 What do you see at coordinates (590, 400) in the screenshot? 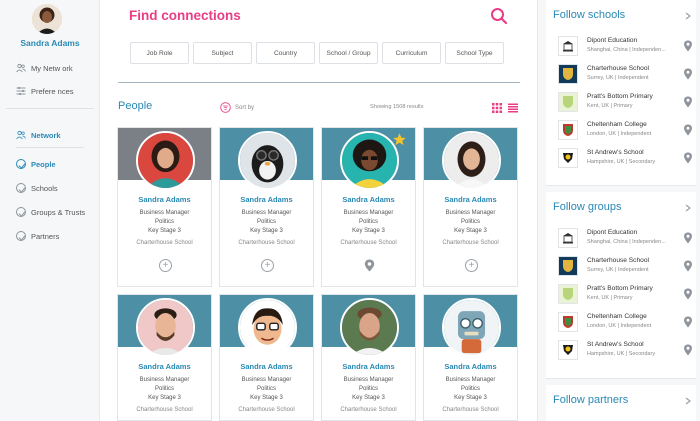
I see `panel-title: Follow partners` at bounding box center [590, 400].